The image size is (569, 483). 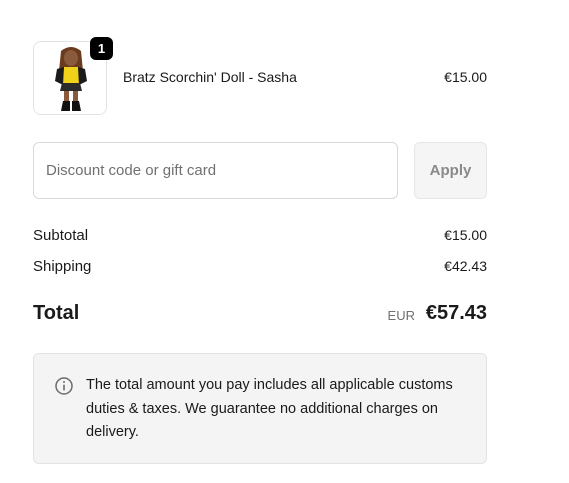 I want to click on total-label: Total, so click(x=56, y=313).